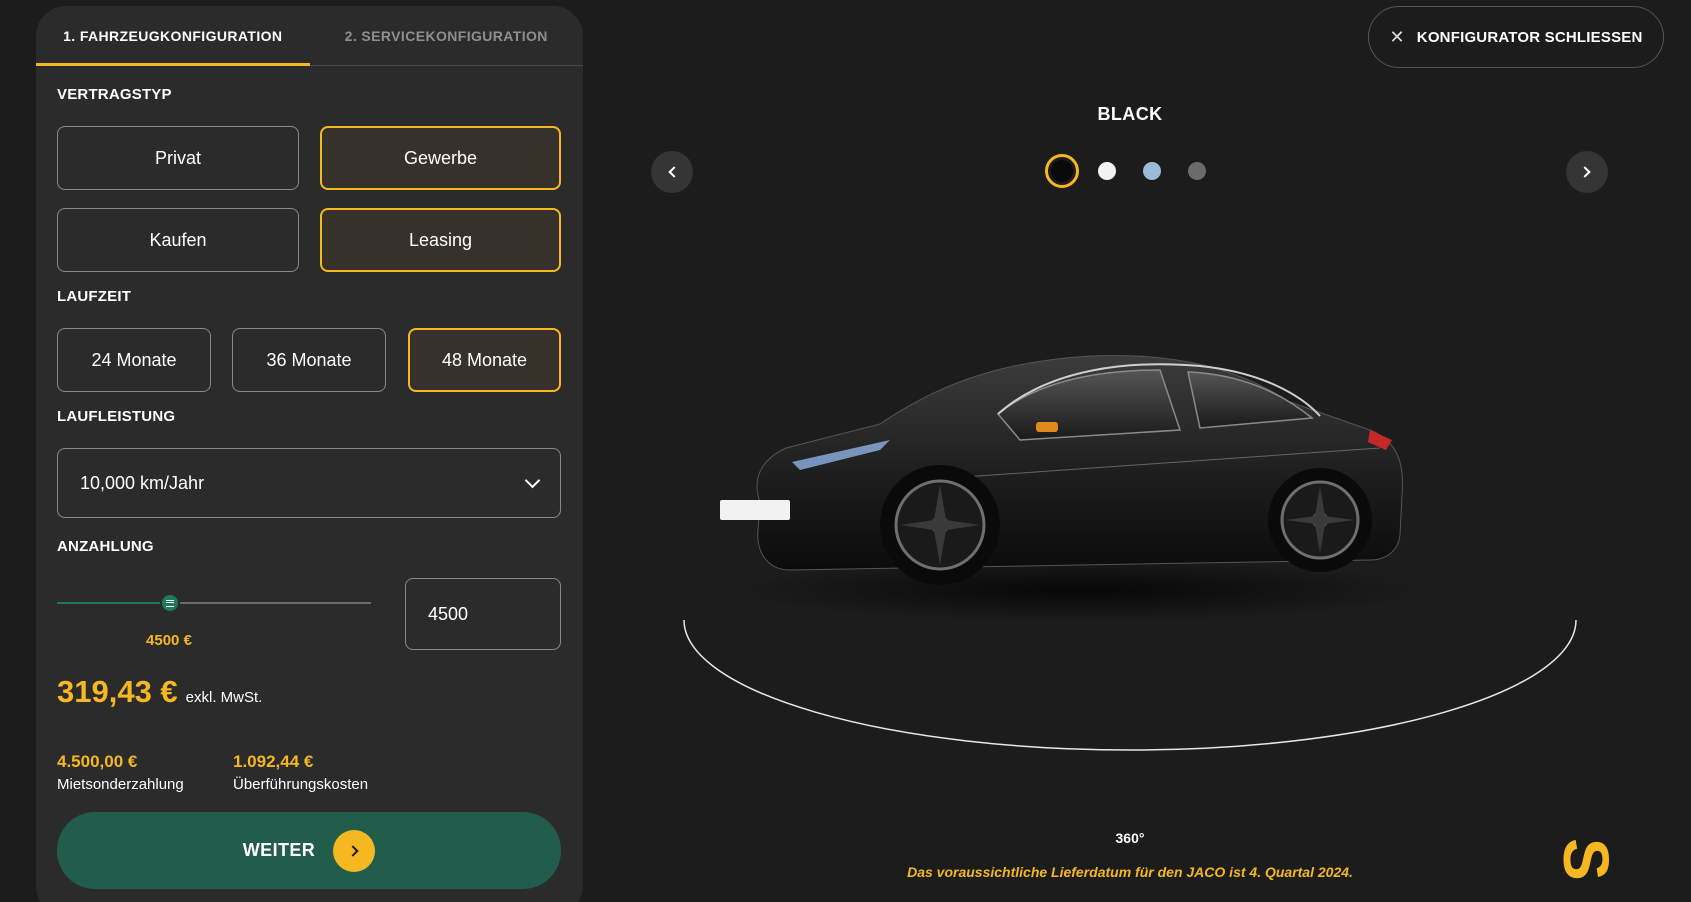 Image resolution: width=1691 pixels, height=902 pixels. I want to click on price-vat-note: exkl. MwSt., so click(224, 697).